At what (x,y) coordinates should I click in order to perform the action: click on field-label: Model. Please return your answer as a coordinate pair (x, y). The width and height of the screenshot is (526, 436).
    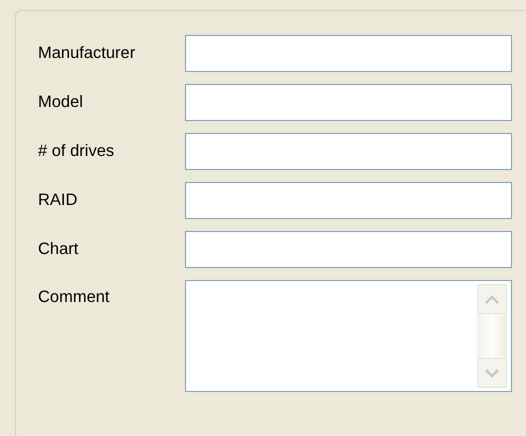
    Looking at the image, I should click on (61, 102).